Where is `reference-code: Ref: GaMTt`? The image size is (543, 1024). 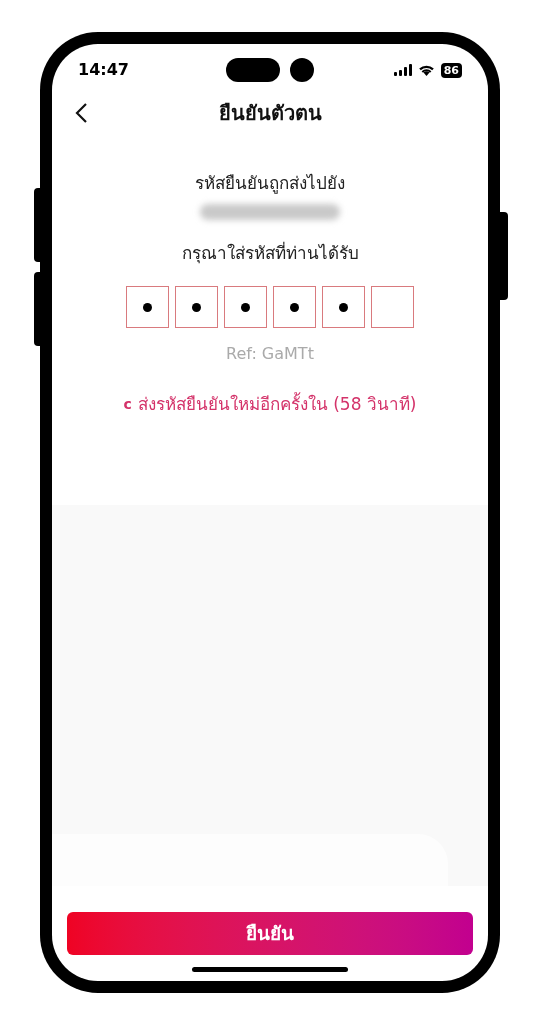 reference-code: Ref: GaMTt is located at coordinates (270, 354).